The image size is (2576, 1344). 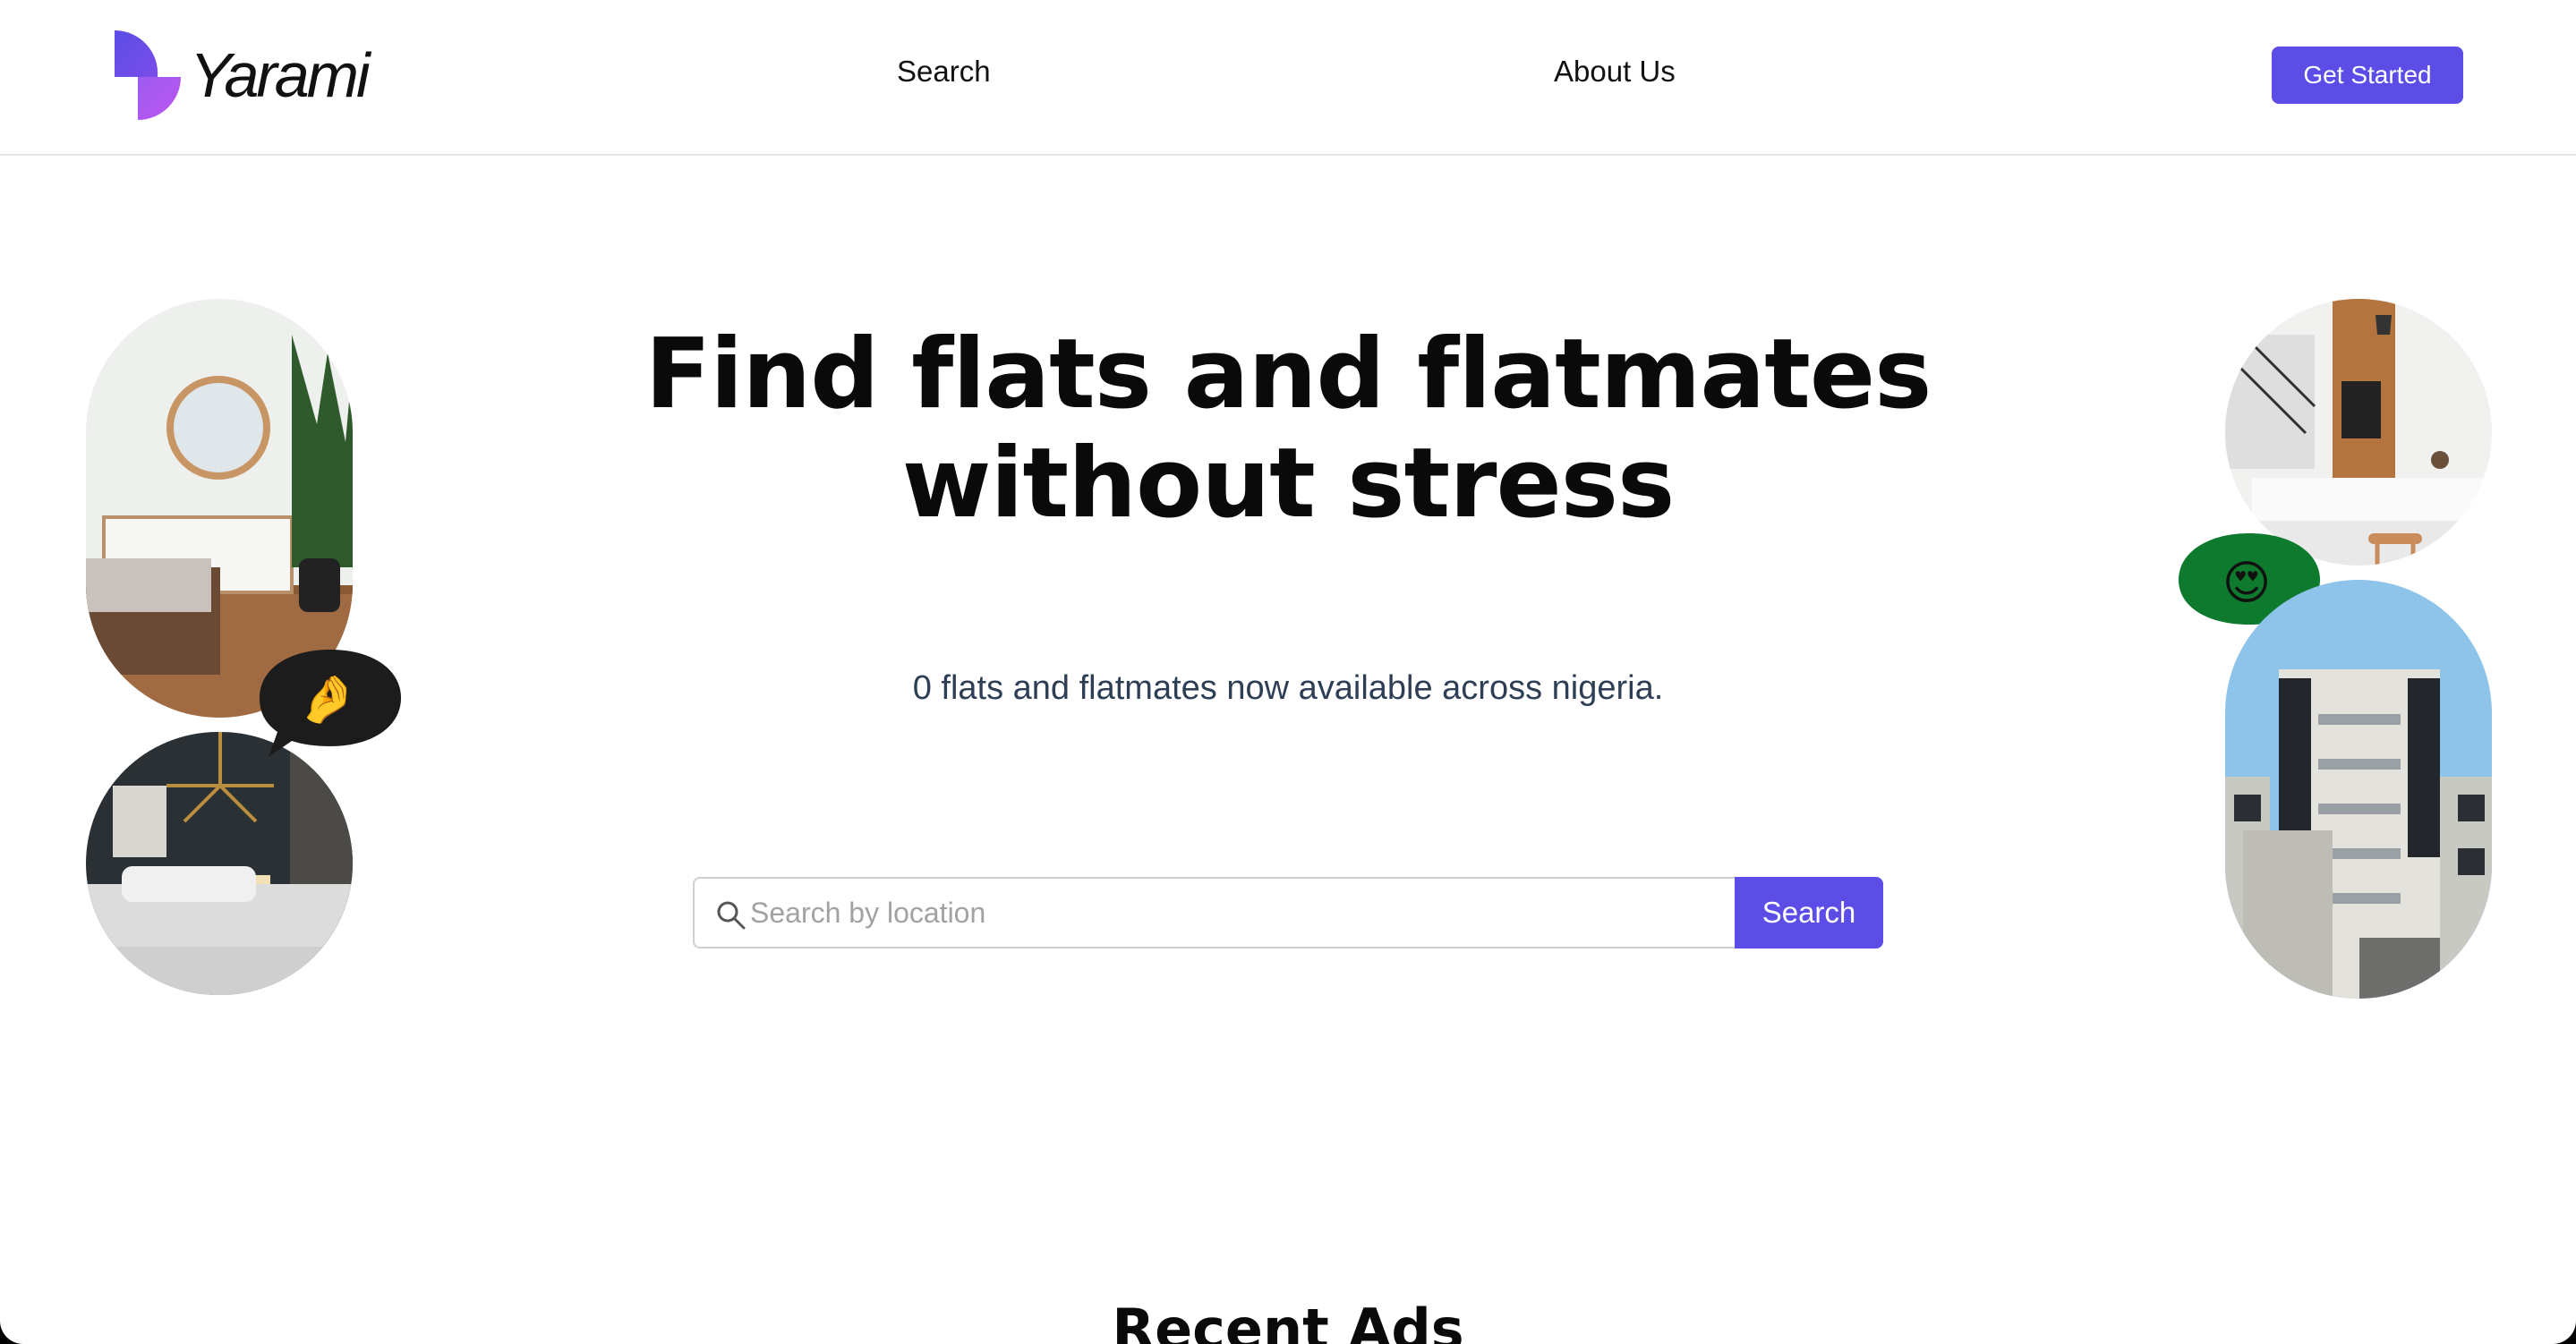 What do you see at coordinates (2247, 583) in the screenshot?
I see `heart-eyes-emoji: 😍` at bounding box center [2247, 583].